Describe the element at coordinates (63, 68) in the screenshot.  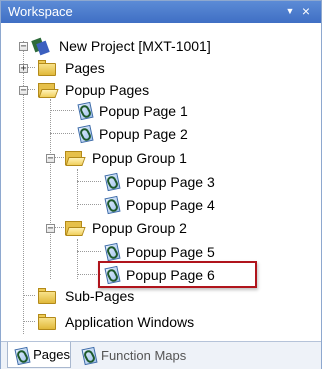
I see `tree-item-pages: + Pages` at that location.